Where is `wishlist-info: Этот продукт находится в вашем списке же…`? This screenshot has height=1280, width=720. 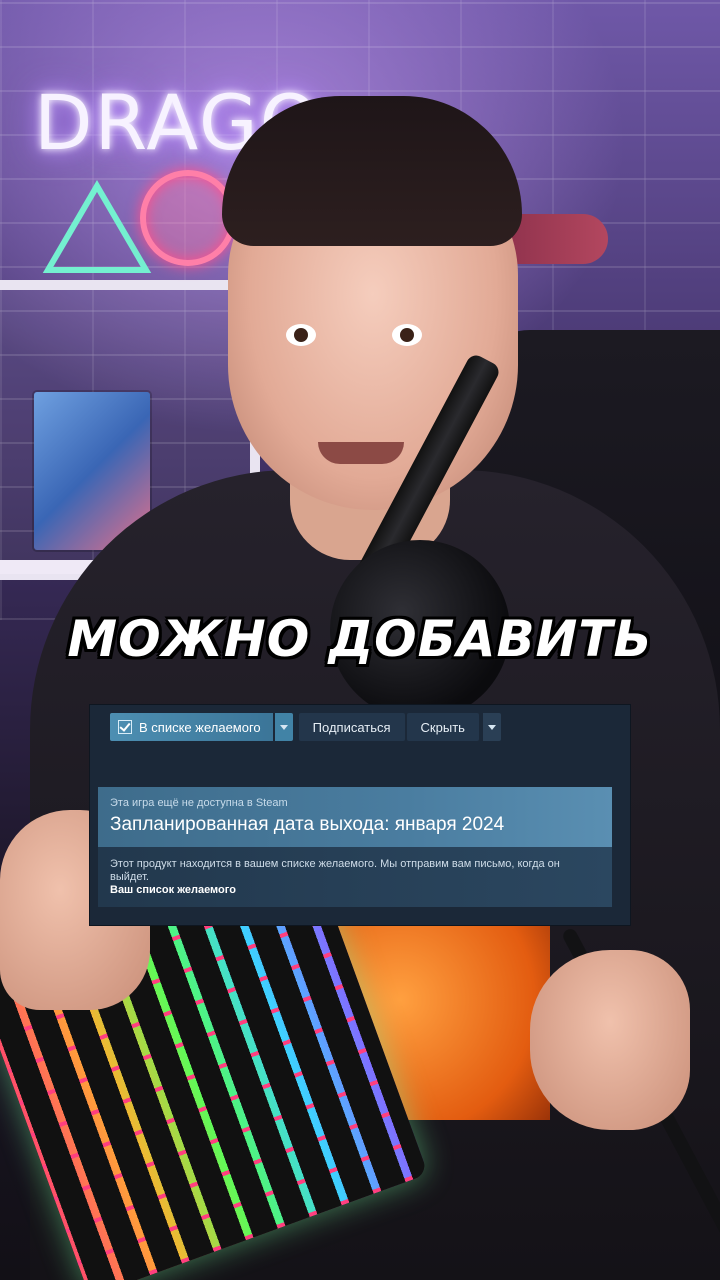 wishlist-info: Этот продукт находится в вашем списке же… is located at coordinates (355, 877).